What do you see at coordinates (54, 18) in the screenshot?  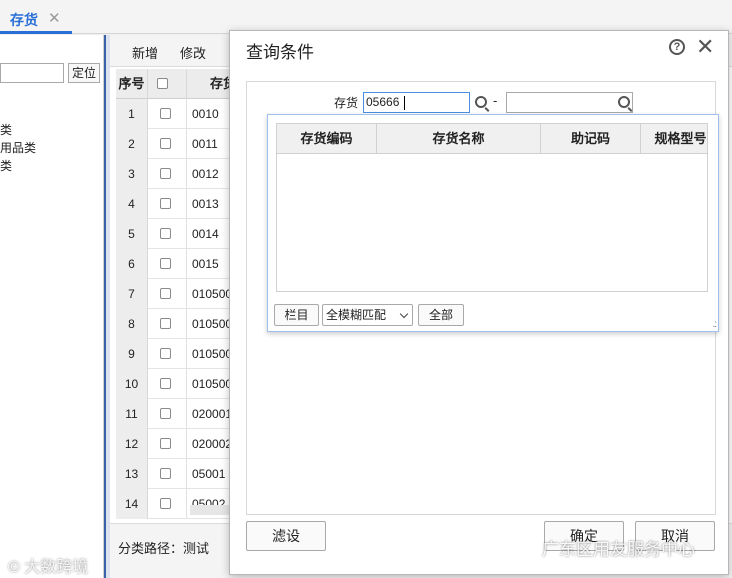 I see `tab-close-icon: ✕` at bounding box center [54, 18].